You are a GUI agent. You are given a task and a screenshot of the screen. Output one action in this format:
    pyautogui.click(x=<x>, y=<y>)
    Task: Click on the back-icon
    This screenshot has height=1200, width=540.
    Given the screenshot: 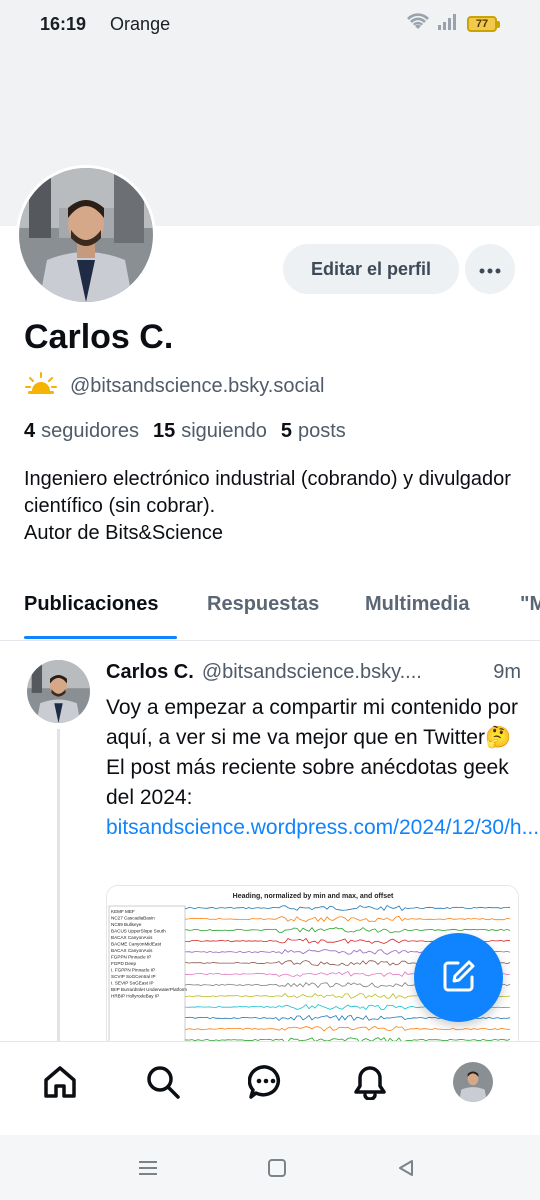 What is the action you would take?
    pyautogui.click(x=406, y=1168)
    